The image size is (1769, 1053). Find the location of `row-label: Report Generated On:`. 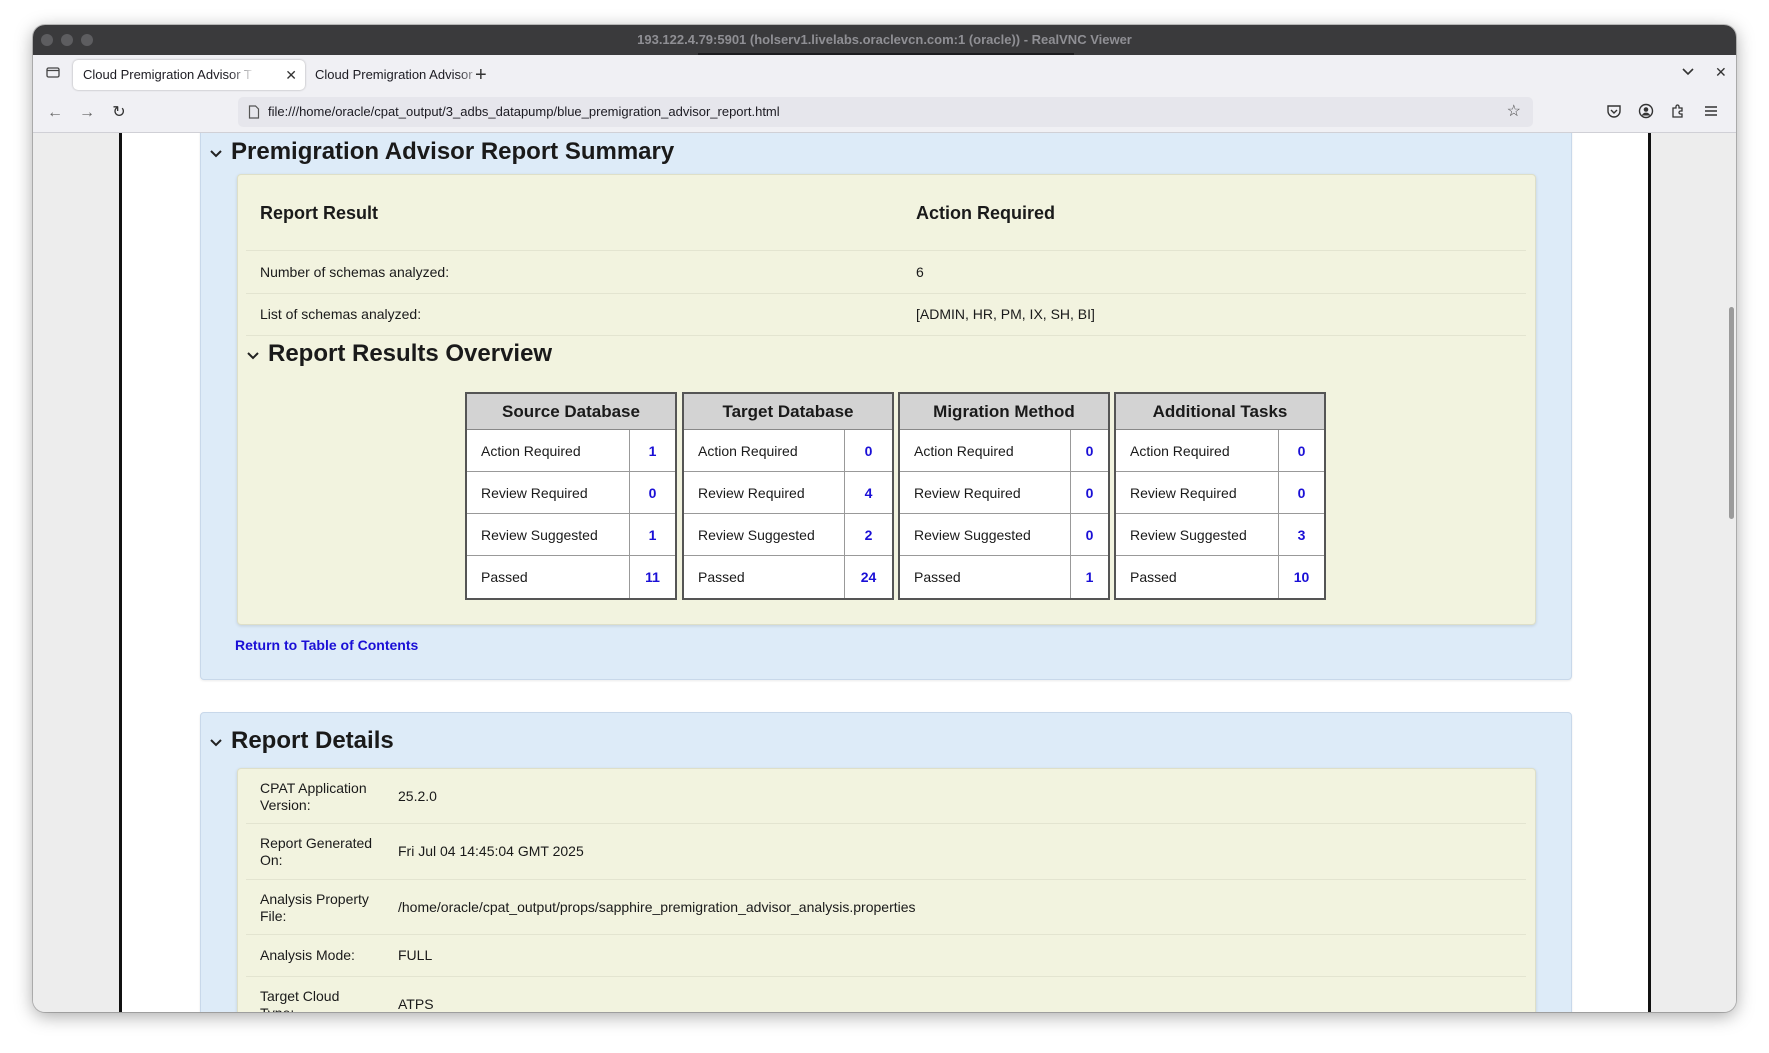

row-label: Report Generated On: is located at coordinates (316, 851).